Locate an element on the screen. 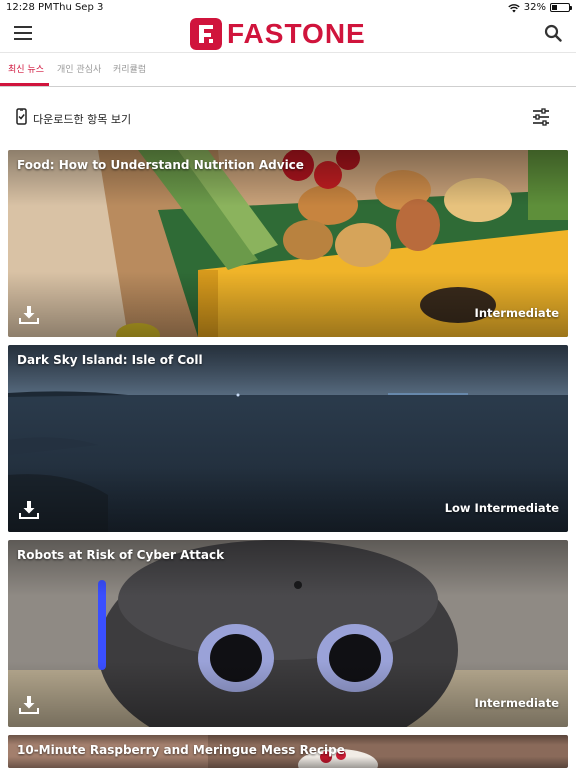 This screenshot has width=576, height=768. filter-sliders-icon is located at coordinates (541, 117).